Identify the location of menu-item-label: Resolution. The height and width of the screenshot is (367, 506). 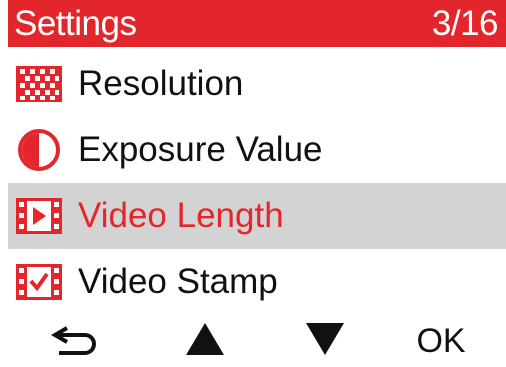
(161, 83).